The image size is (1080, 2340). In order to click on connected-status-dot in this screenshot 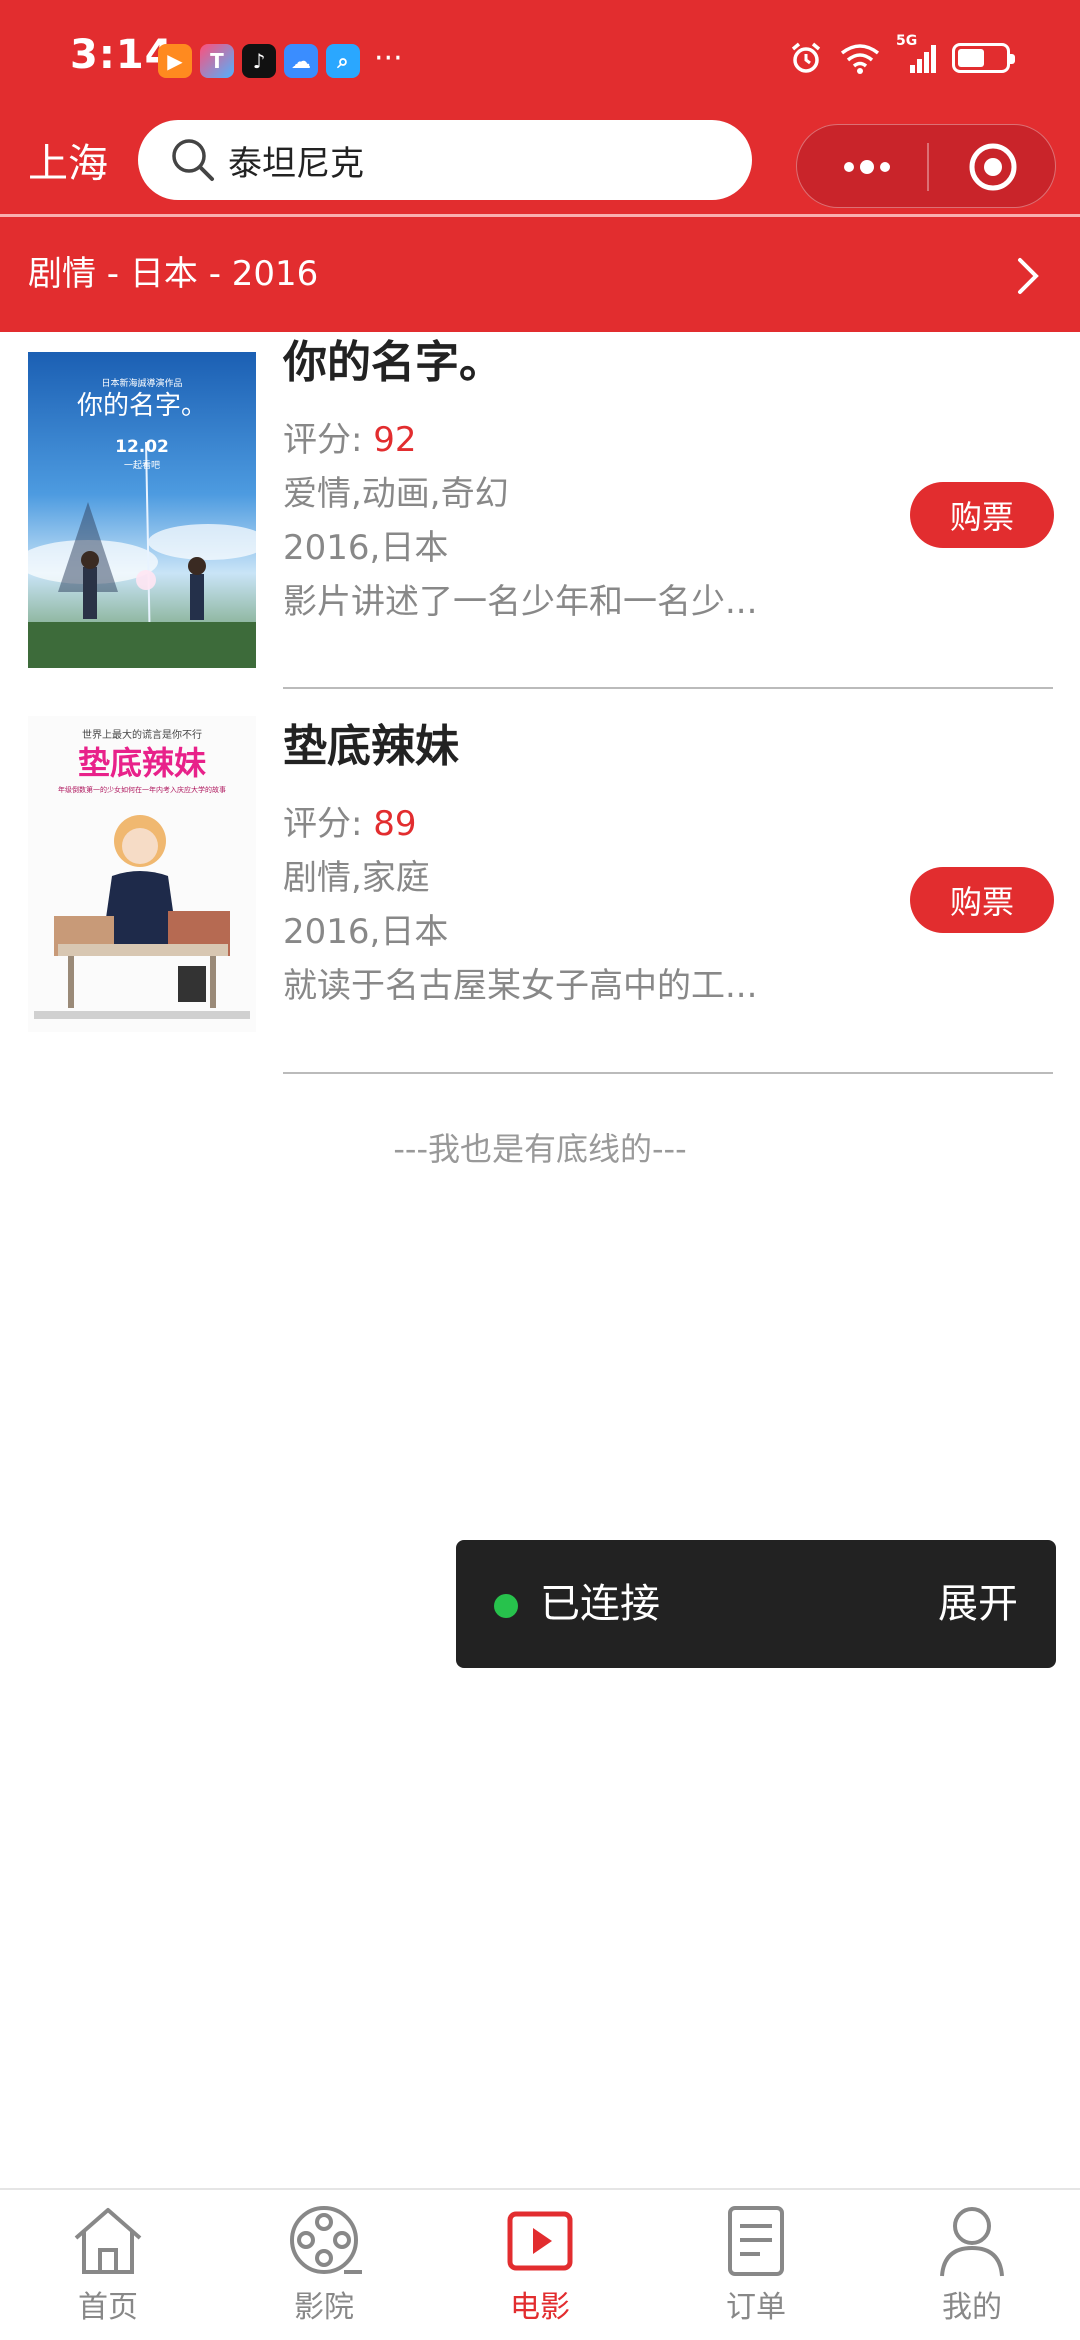, I will do `click(506, 1606)`.